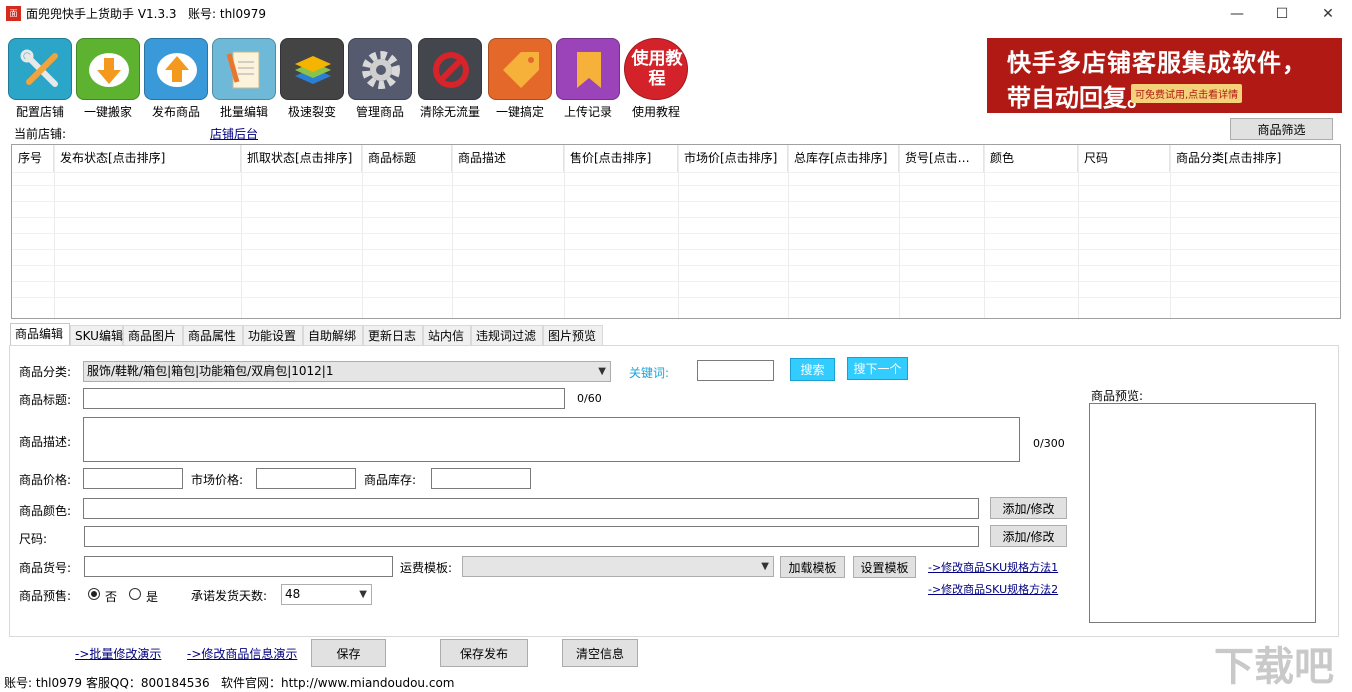  Describe the element at coordinates (447, 335) in the screenshot. I see `tab-messages: 站内信` at that location.